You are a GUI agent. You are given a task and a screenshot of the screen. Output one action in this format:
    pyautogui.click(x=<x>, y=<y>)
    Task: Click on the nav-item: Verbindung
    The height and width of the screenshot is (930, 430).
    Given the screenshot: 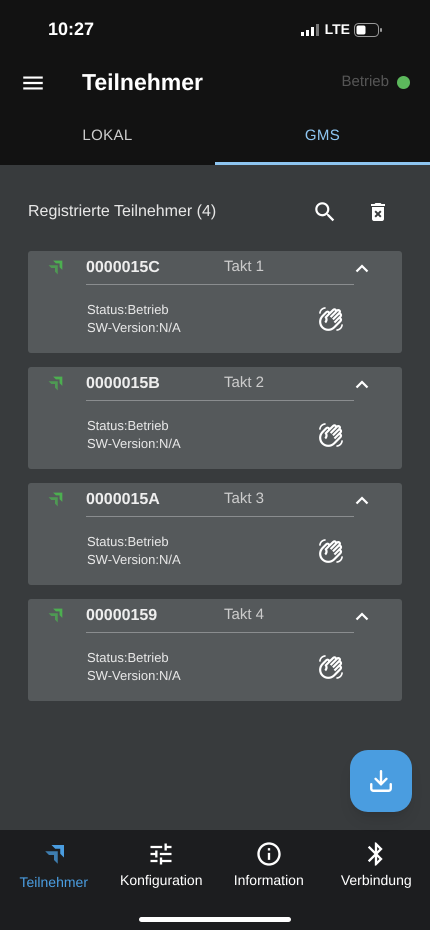 What is the action you would take?
    pyautogui.click(x=376, y=866)
    